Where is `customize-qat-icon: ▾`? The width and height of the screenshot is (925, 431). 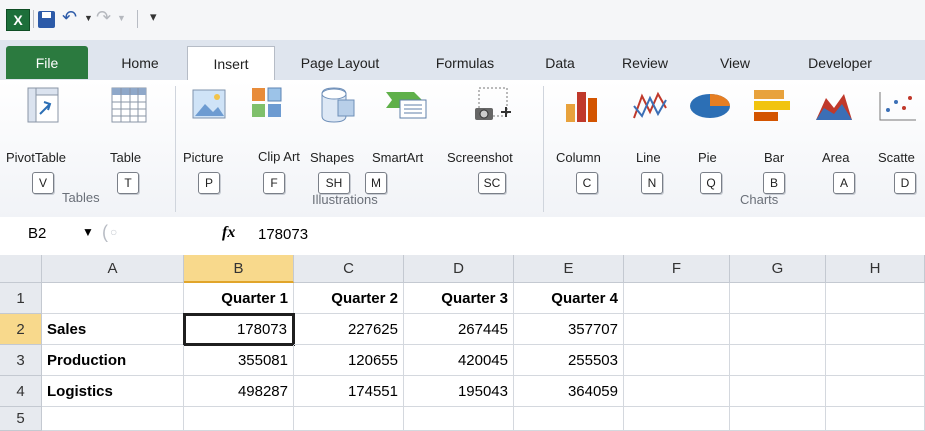
customize-qat-icon: ▾ is located at coordinates (153, 17).